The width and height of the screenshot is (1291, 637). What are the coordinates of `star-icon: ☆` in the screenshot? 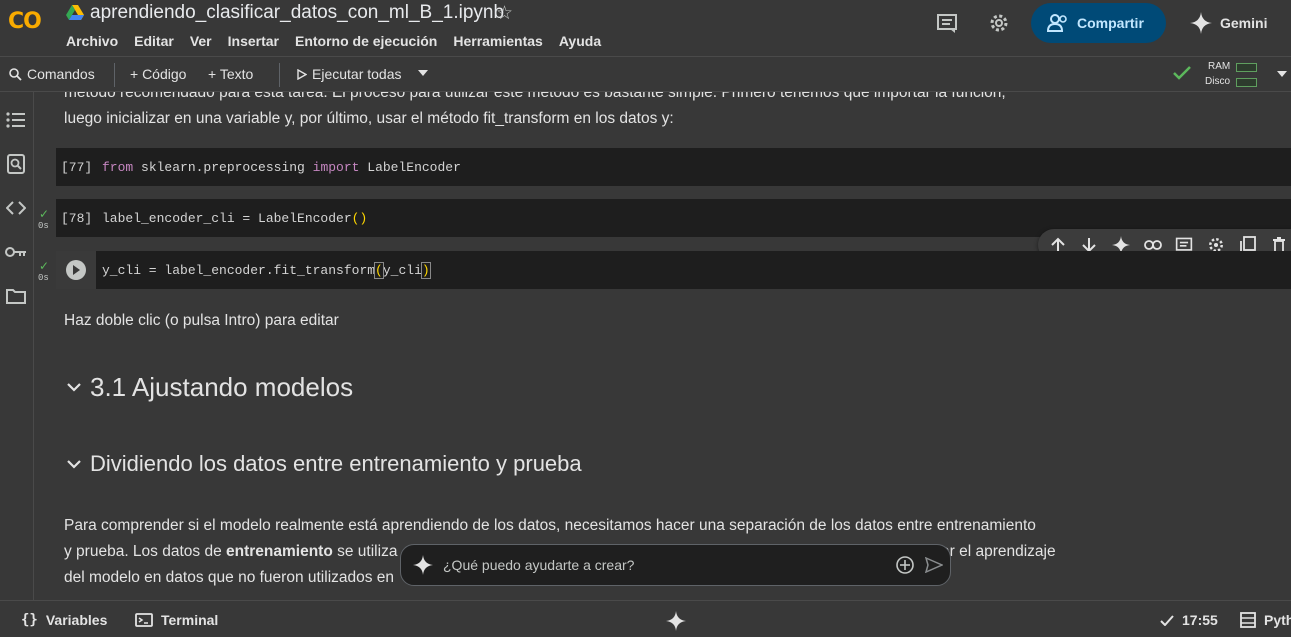 It's located at (504, 13).